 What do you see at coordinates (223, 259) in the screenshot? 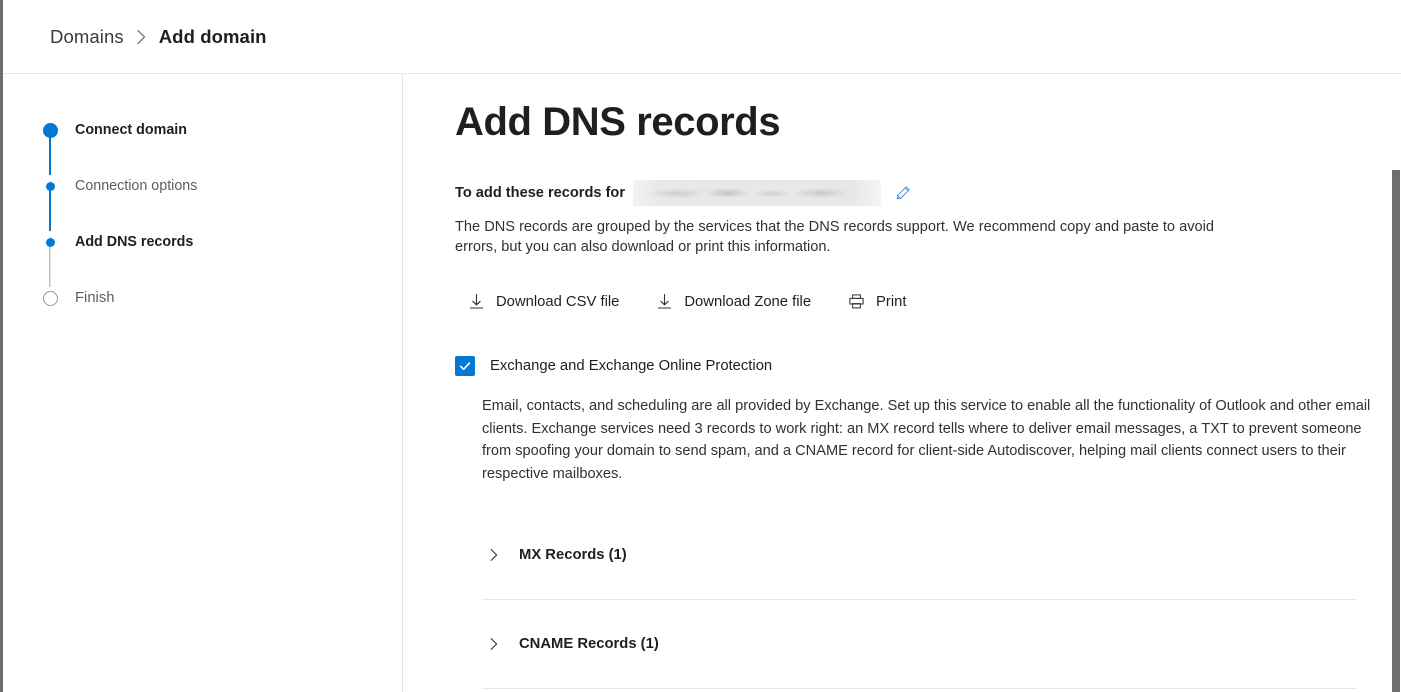
I see `wizard-step-add-dns-records: Add DNS records` at bounding box center [223, 259].